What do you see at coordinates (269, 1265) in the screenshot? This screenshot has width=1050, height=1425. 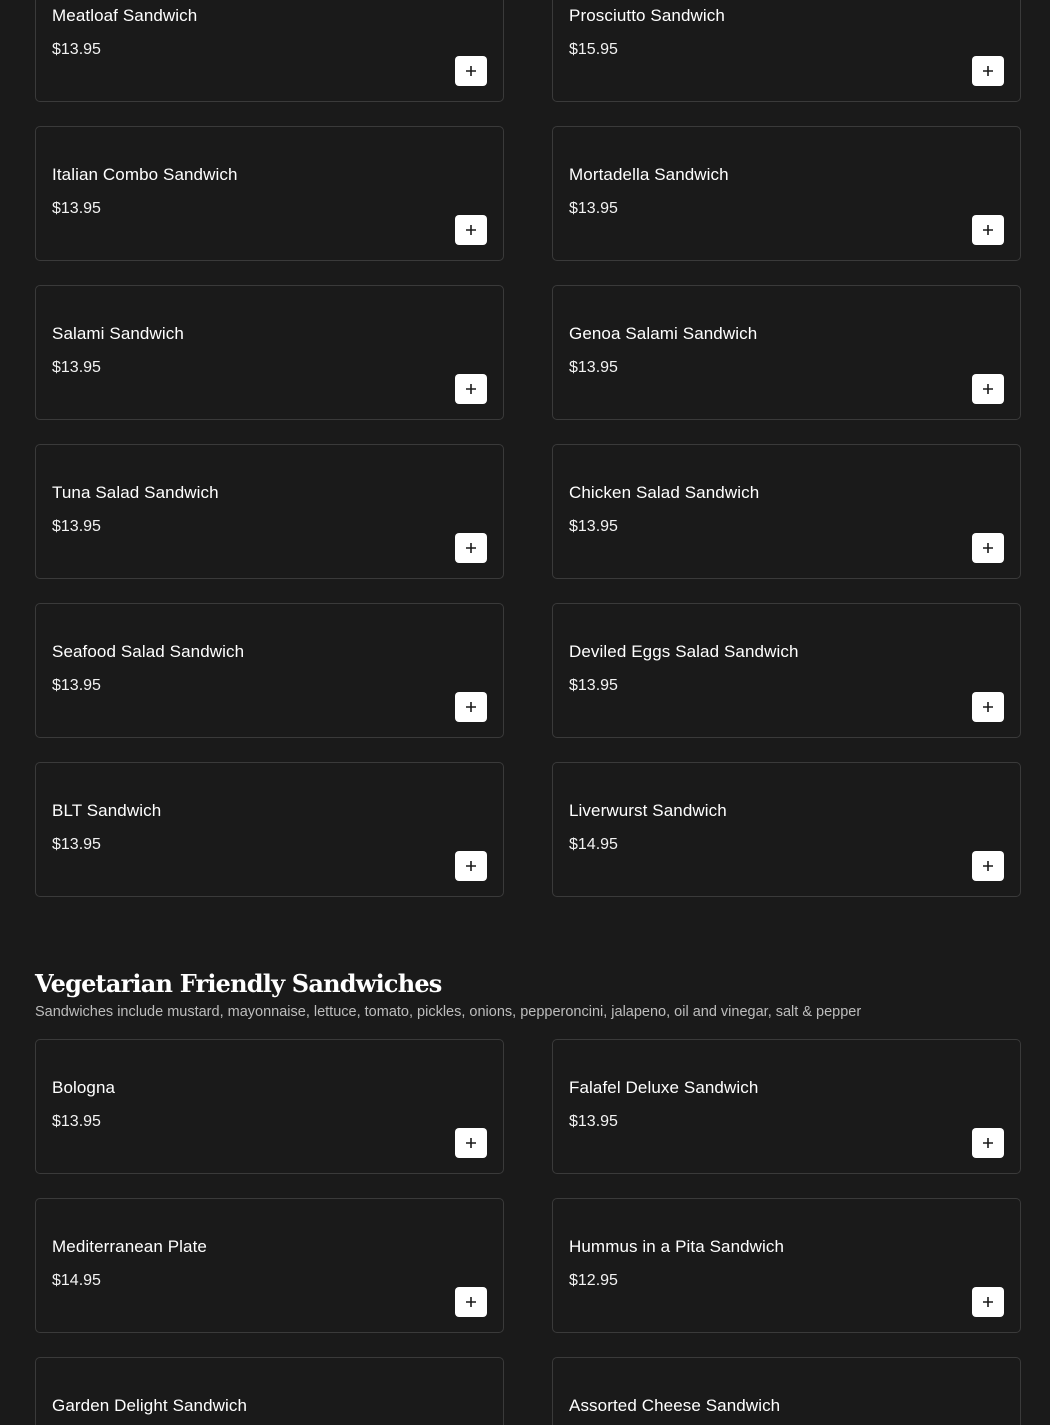 I see `menu-item-card: Mediterranean Plate $14.95` at bounding box center [269, 1265].